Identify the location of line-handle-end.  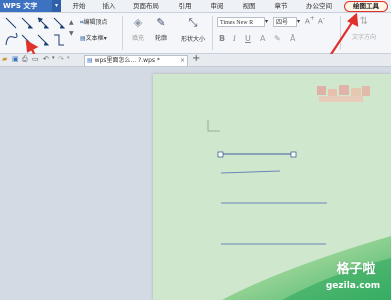
(293, 154).